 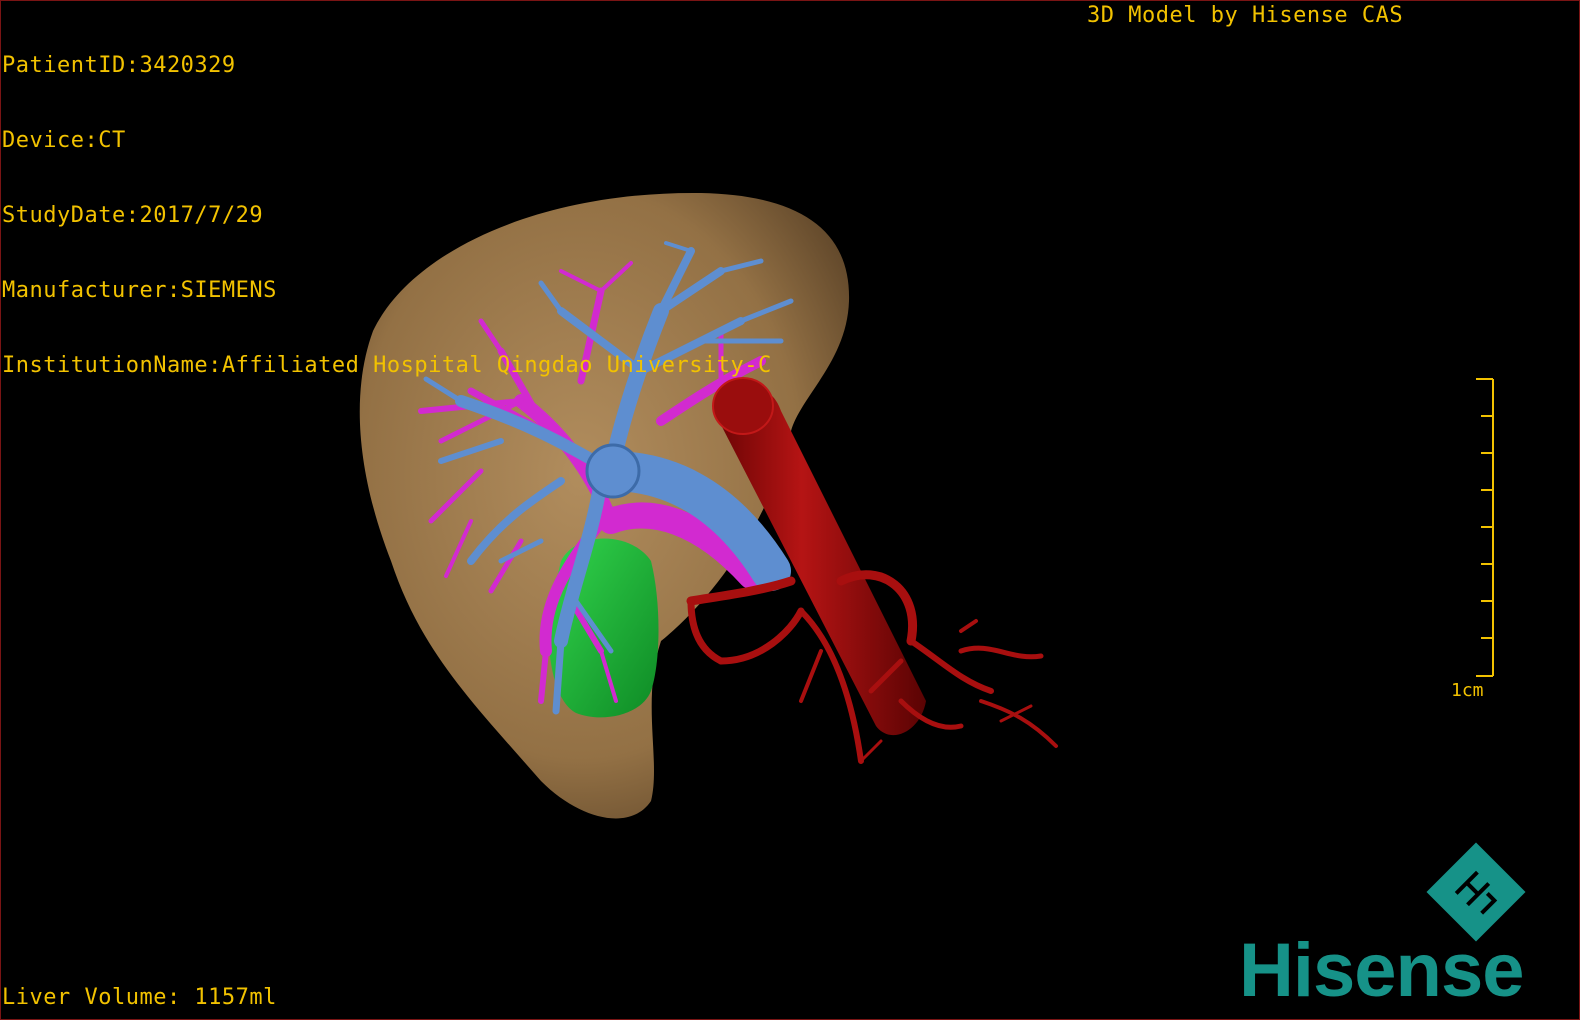 What do you see at coordinates (139, 997) in the screenshot?
I see `liver-volume-text: Liver Volume: 1157ml` at bounding box center [139, 997].